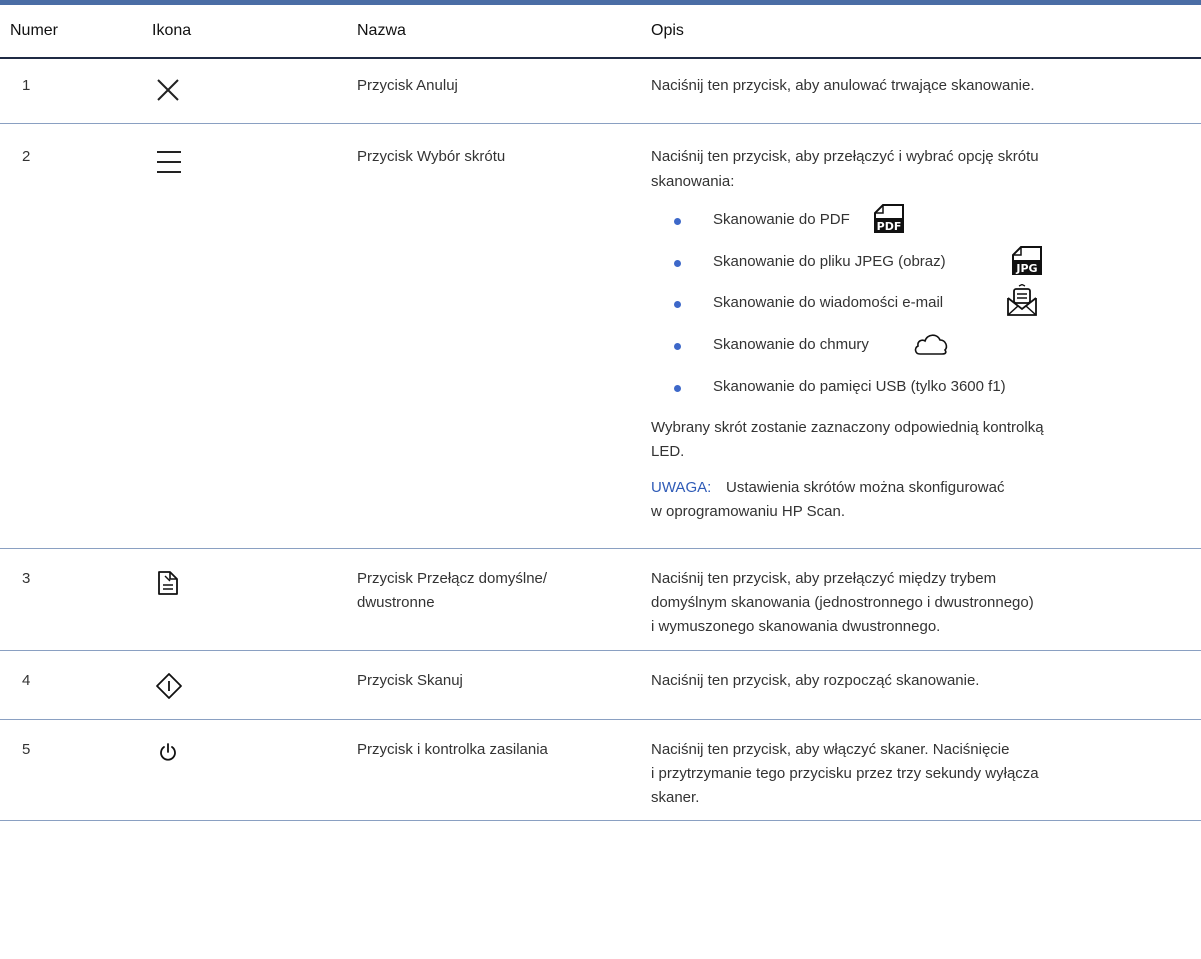 The height and width of the screenshot is (959, 1201). I want to click on jpg-icon-label: JPG, so click(1026, 268).